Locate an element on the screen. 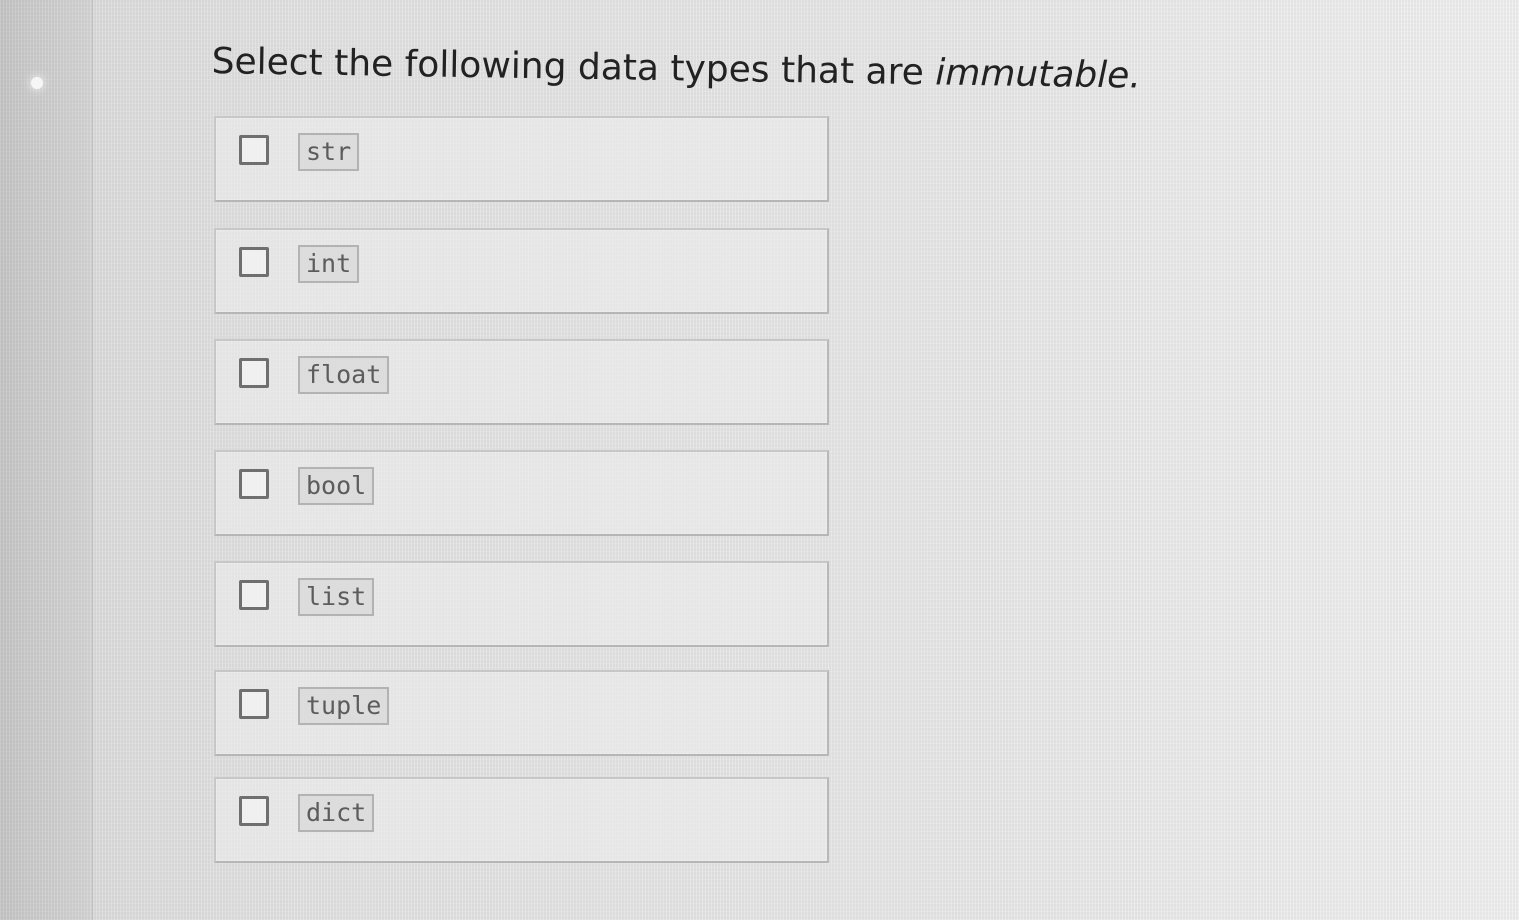 This screenshot has width=1519, height=920. option-label: float is located at coordinates (344, 375).